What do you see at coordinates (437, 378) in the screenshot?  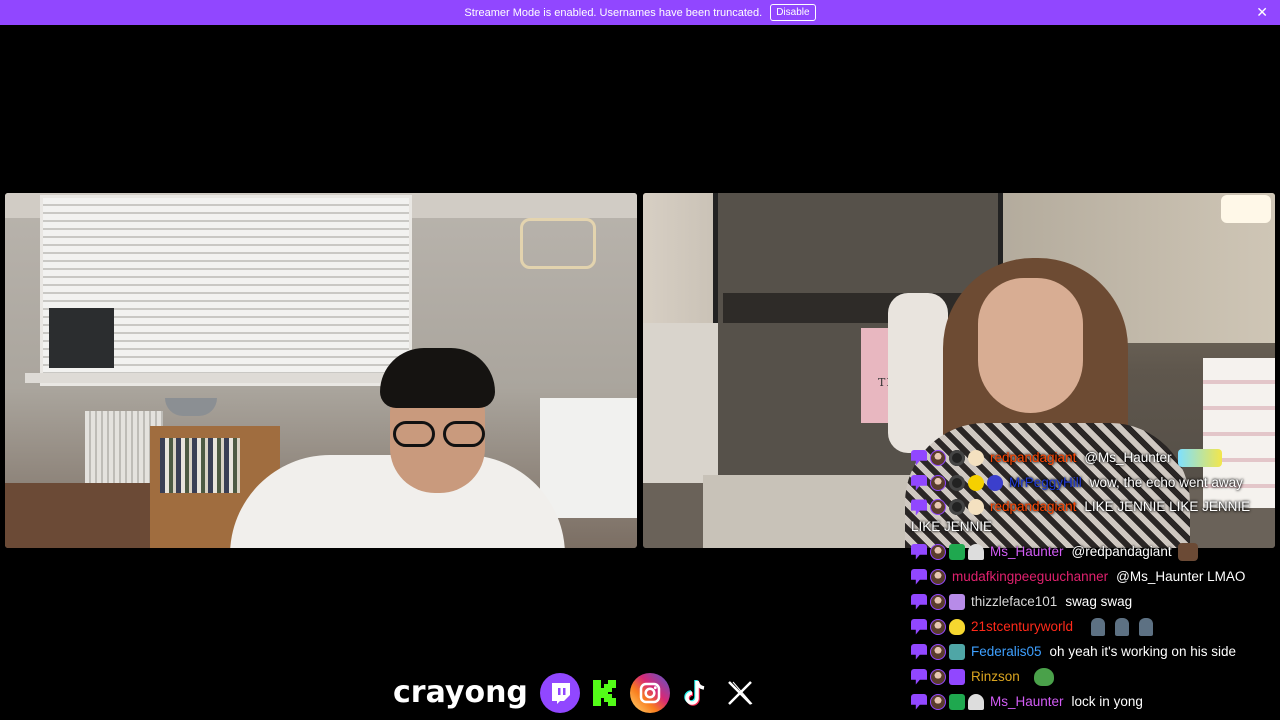 I see `streamer-hair` at bounding box center [437, 378].